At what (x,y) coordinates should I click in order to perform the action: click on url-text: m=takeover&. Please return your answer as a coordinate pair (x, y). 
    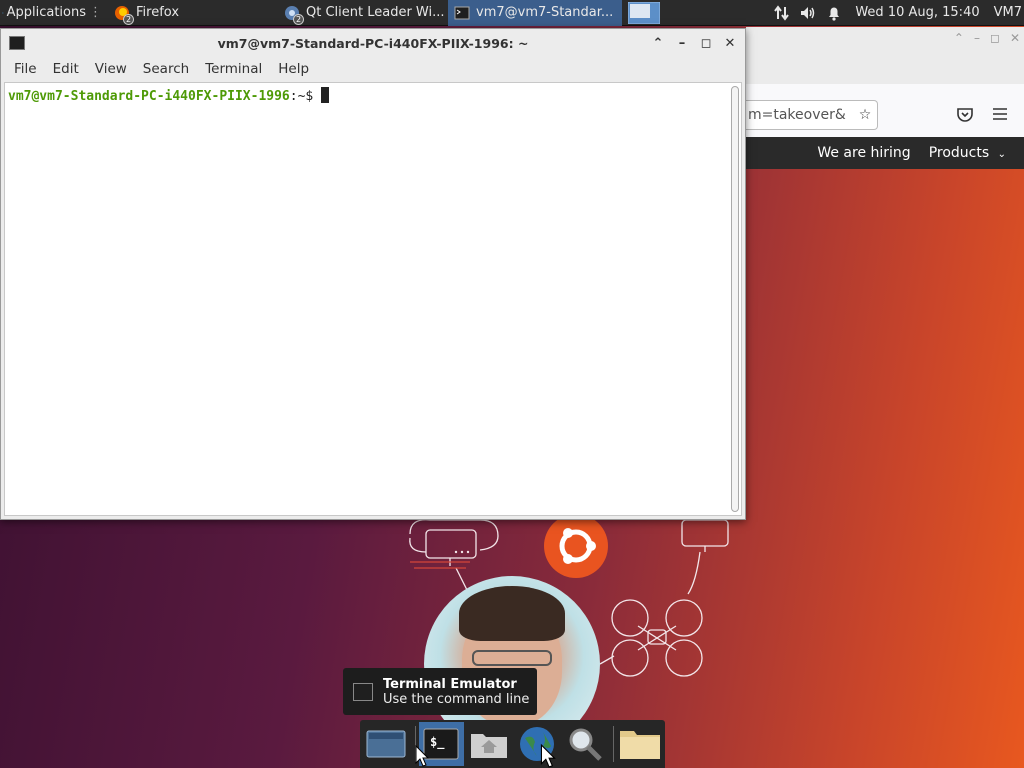
    Looking at the image, I should click on (797, 115).